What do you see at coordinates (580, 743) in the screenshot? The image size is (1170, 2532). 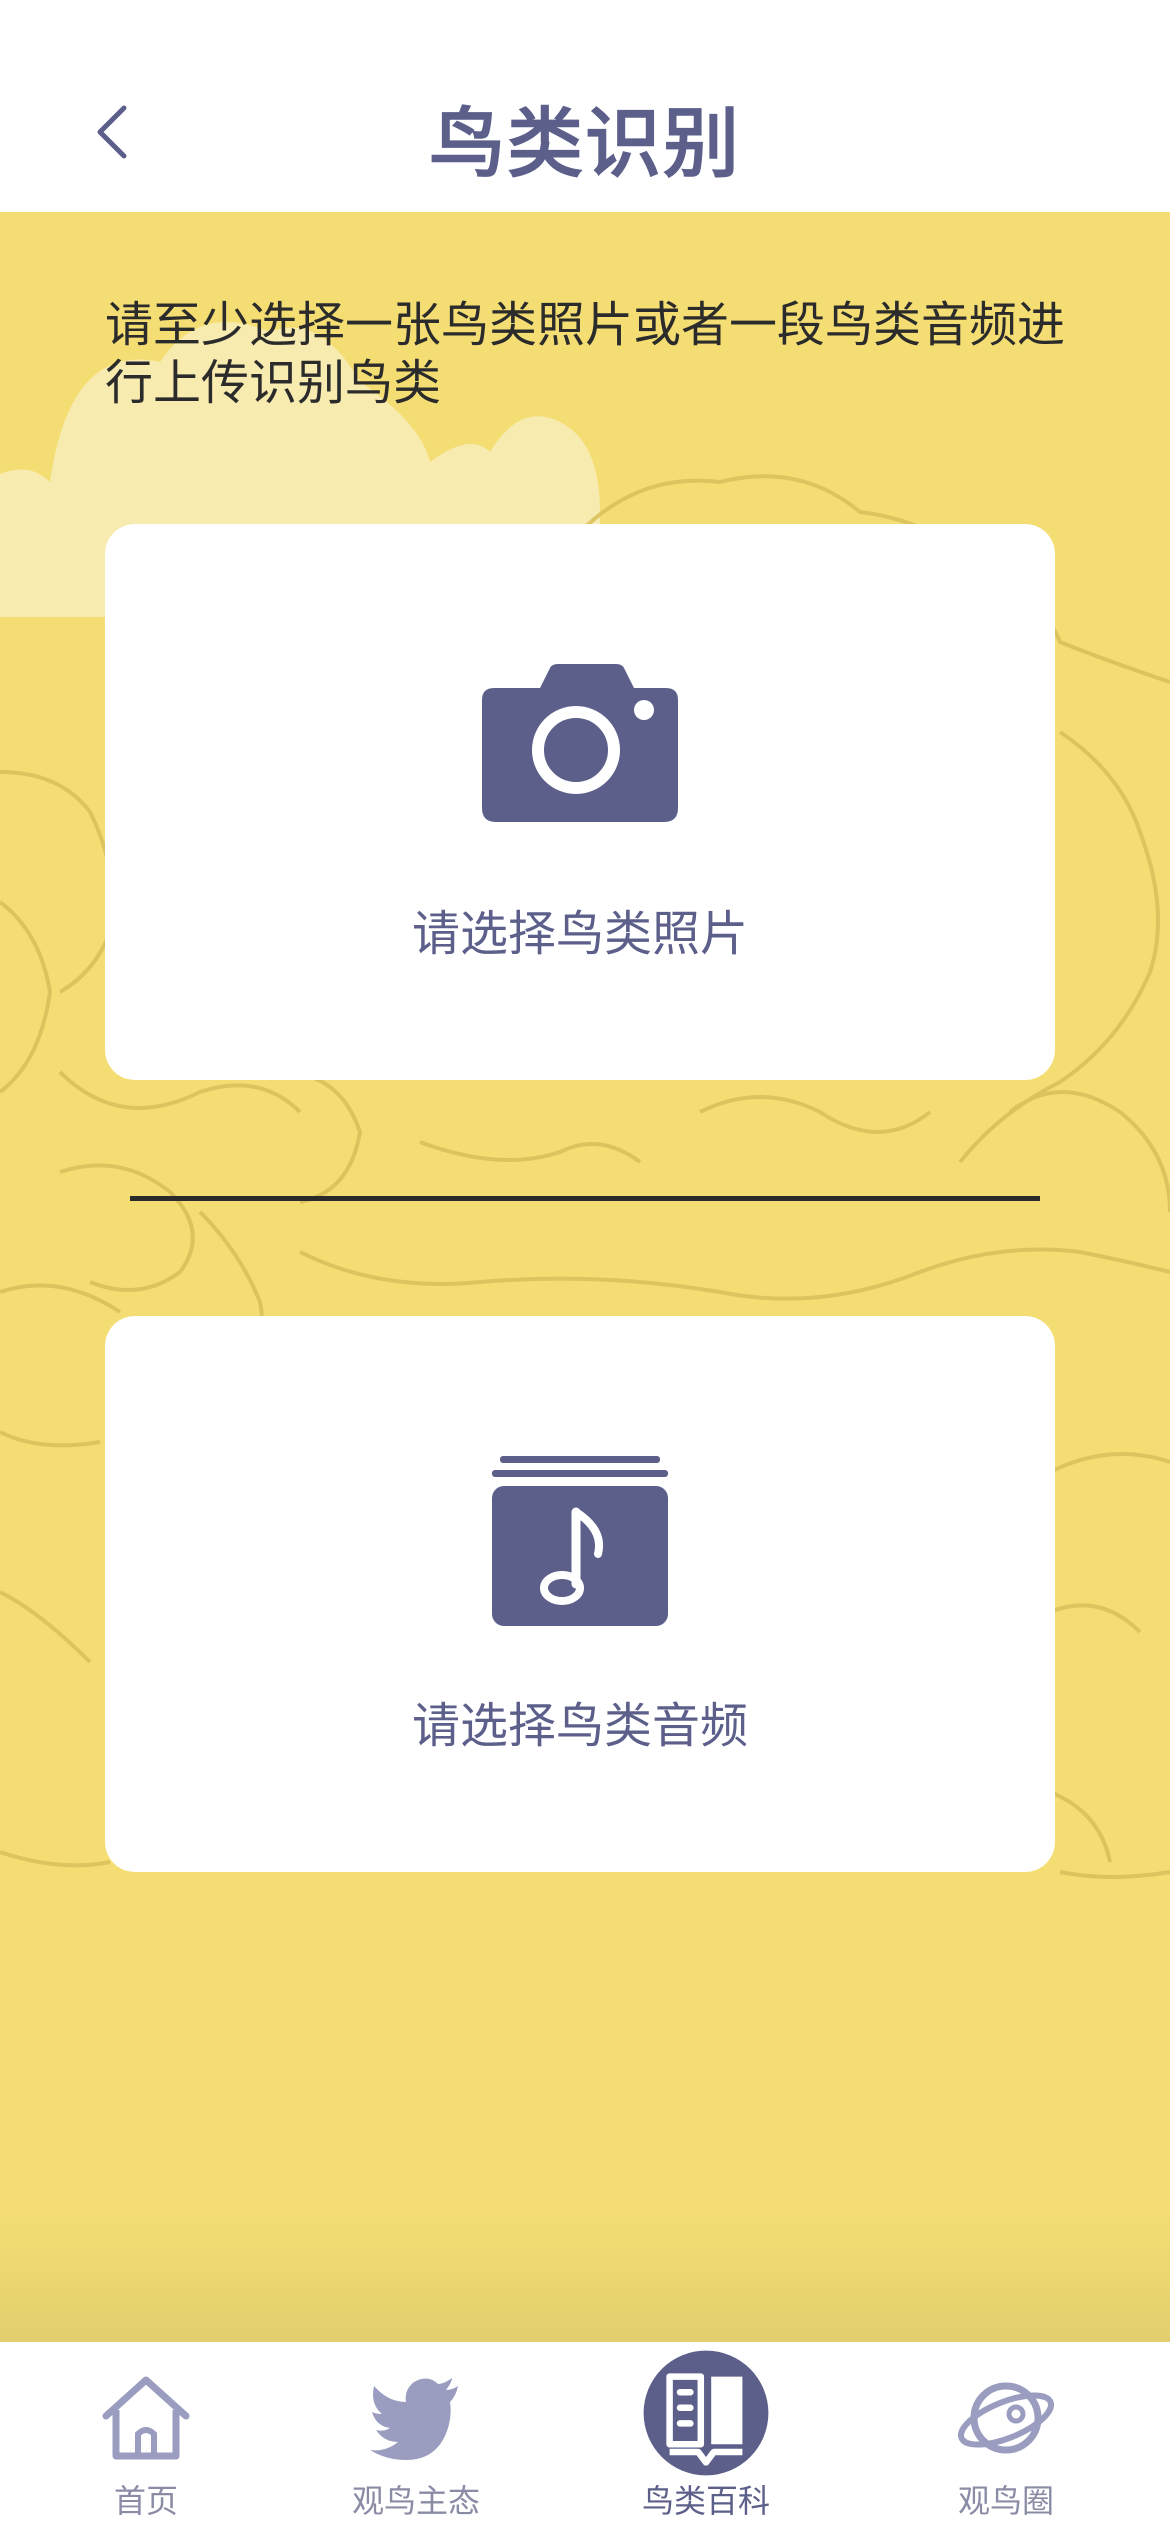 I see `camera-icon` at bounding box center [580, 743].